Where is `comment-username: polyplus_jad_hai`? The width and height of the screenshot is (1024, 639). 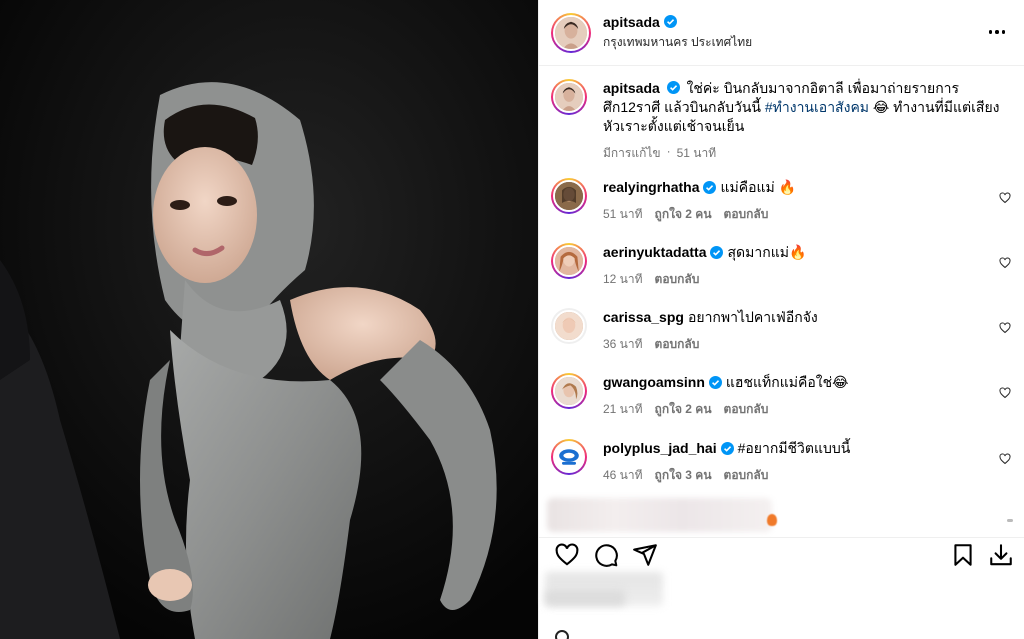 comment-username: polyplus_jad_hai is located at coordinates (660, 448).